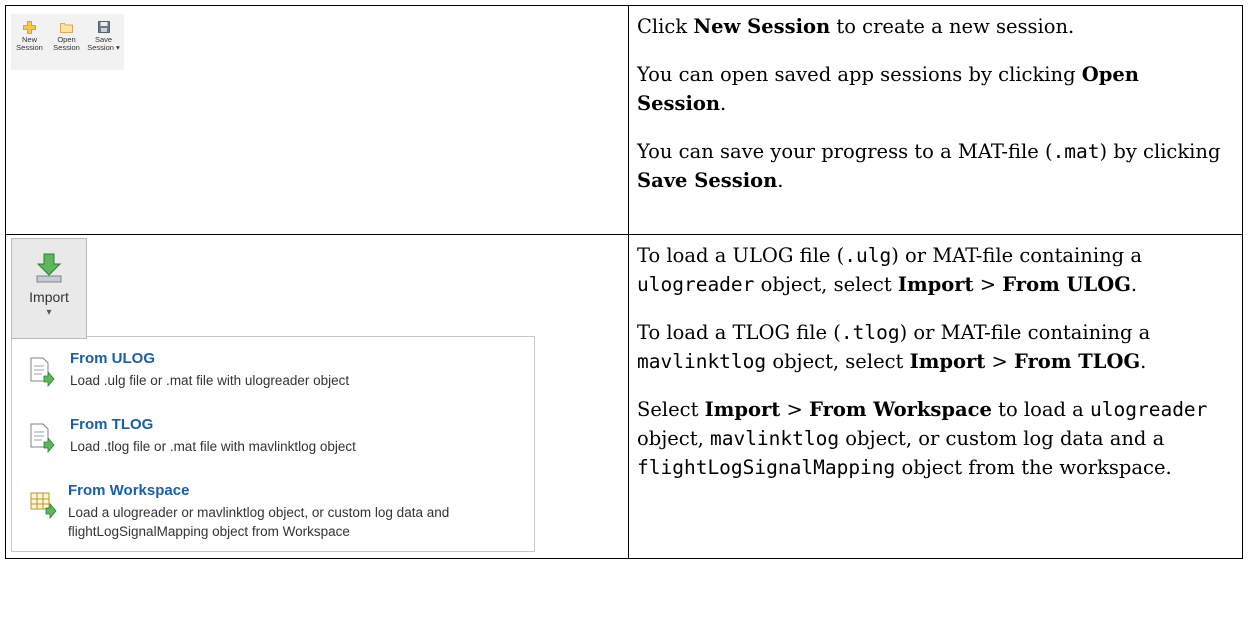 This screenshot has width=1256, height=644. Describe the element at coordinates (30, 27) in the screenshot. I see `plus-icon` at that location.